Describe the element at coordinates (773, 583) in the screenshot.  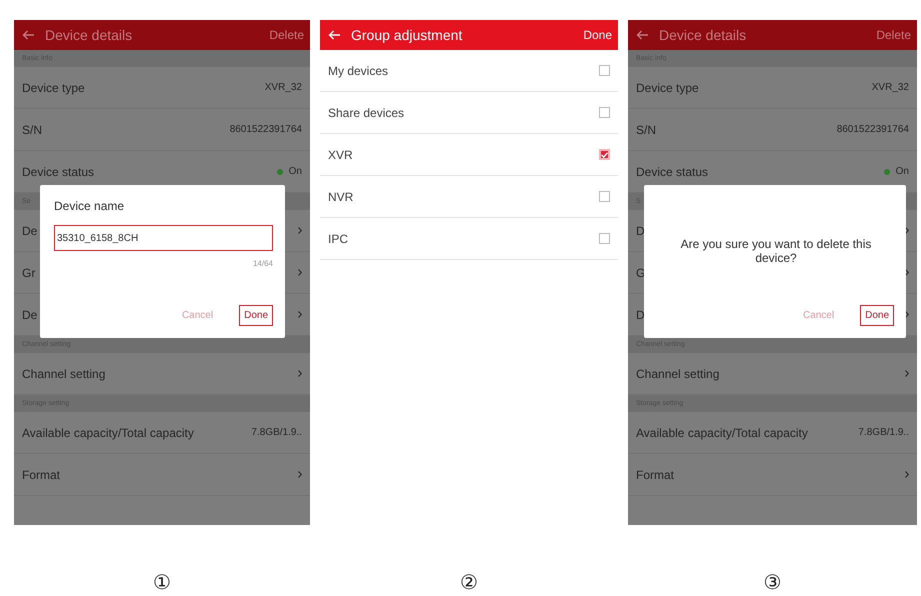
I see `step-number: ③` at that location.